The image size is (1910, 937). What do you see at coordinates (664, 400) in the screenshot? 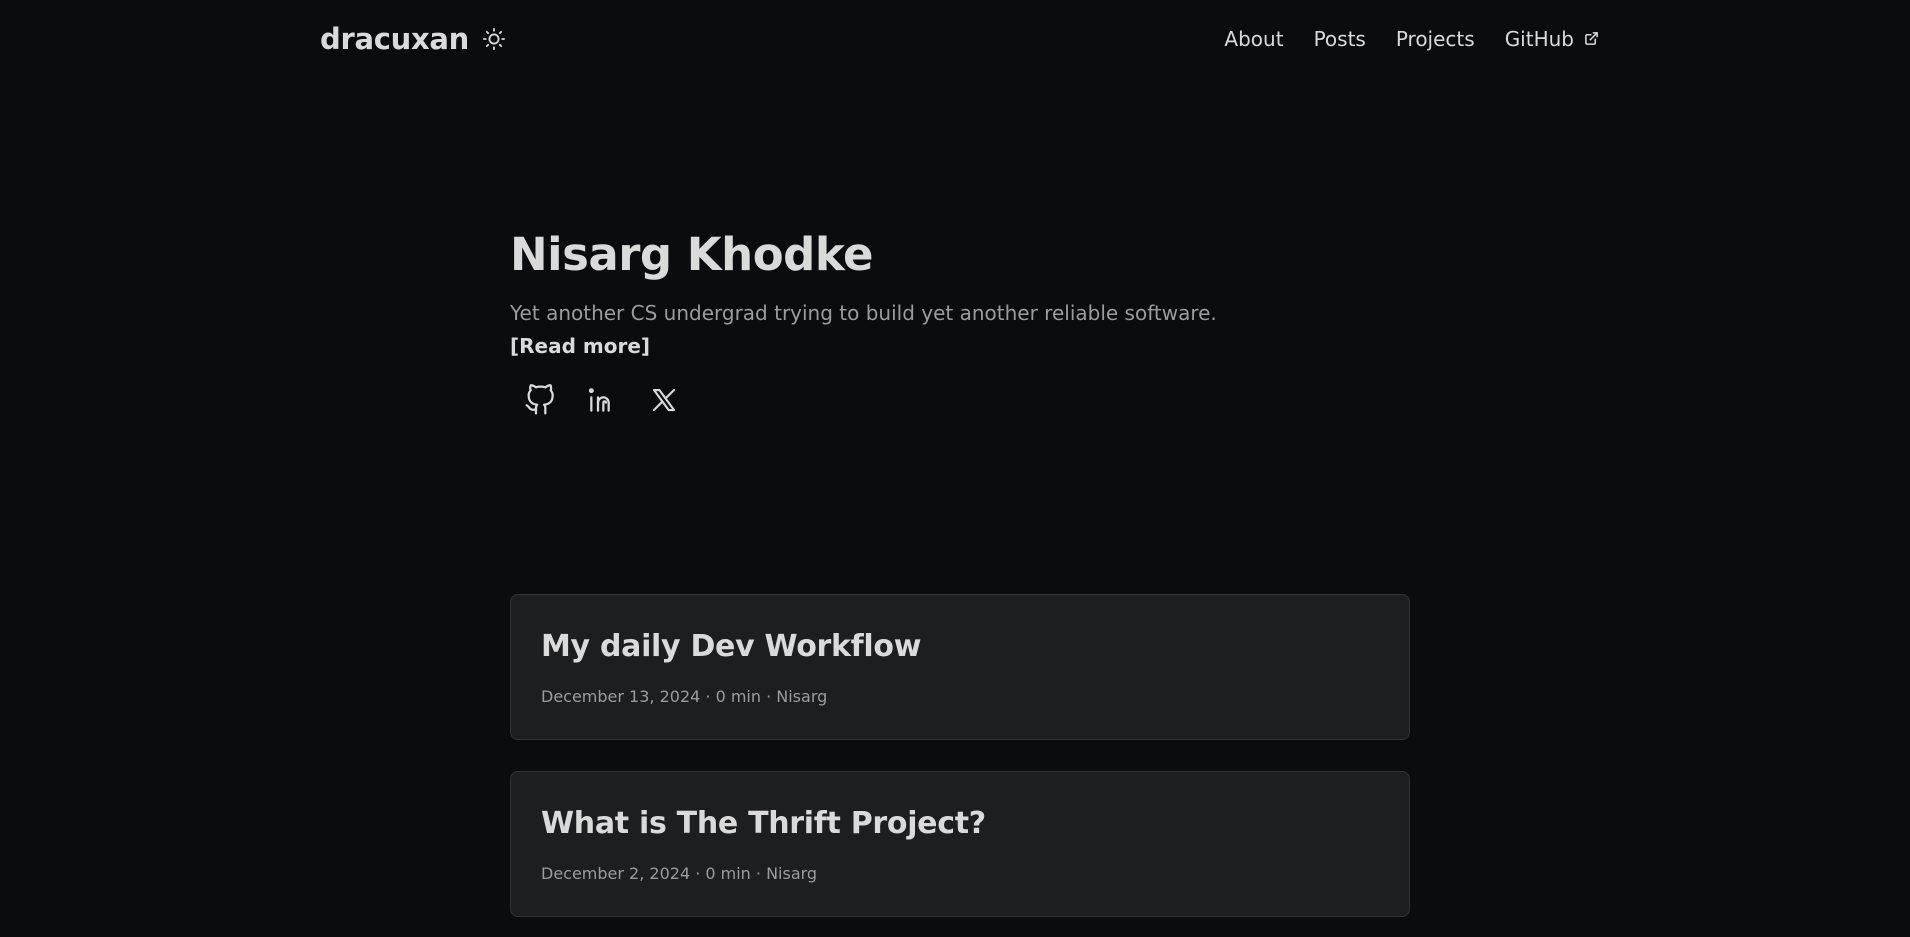
I see `x-twitter-icon` at bounding box center [664, 400].